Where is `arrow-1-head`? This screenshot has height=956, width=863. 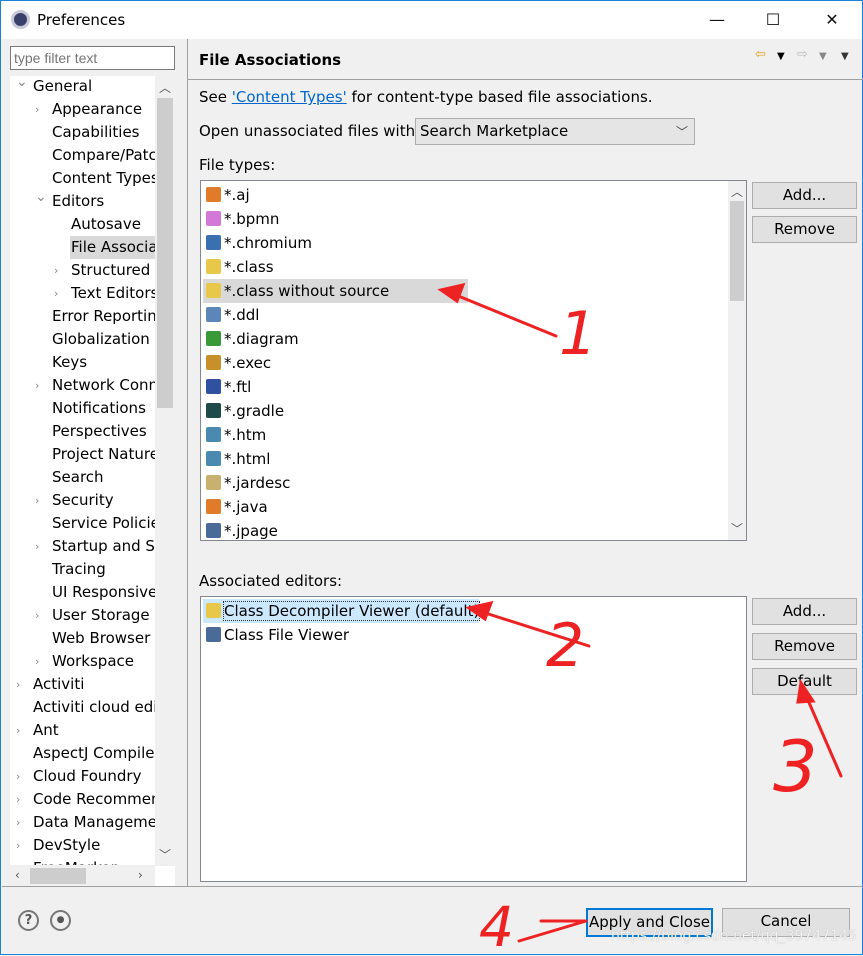 arrow-1-head is located at coordinates (451, 293).